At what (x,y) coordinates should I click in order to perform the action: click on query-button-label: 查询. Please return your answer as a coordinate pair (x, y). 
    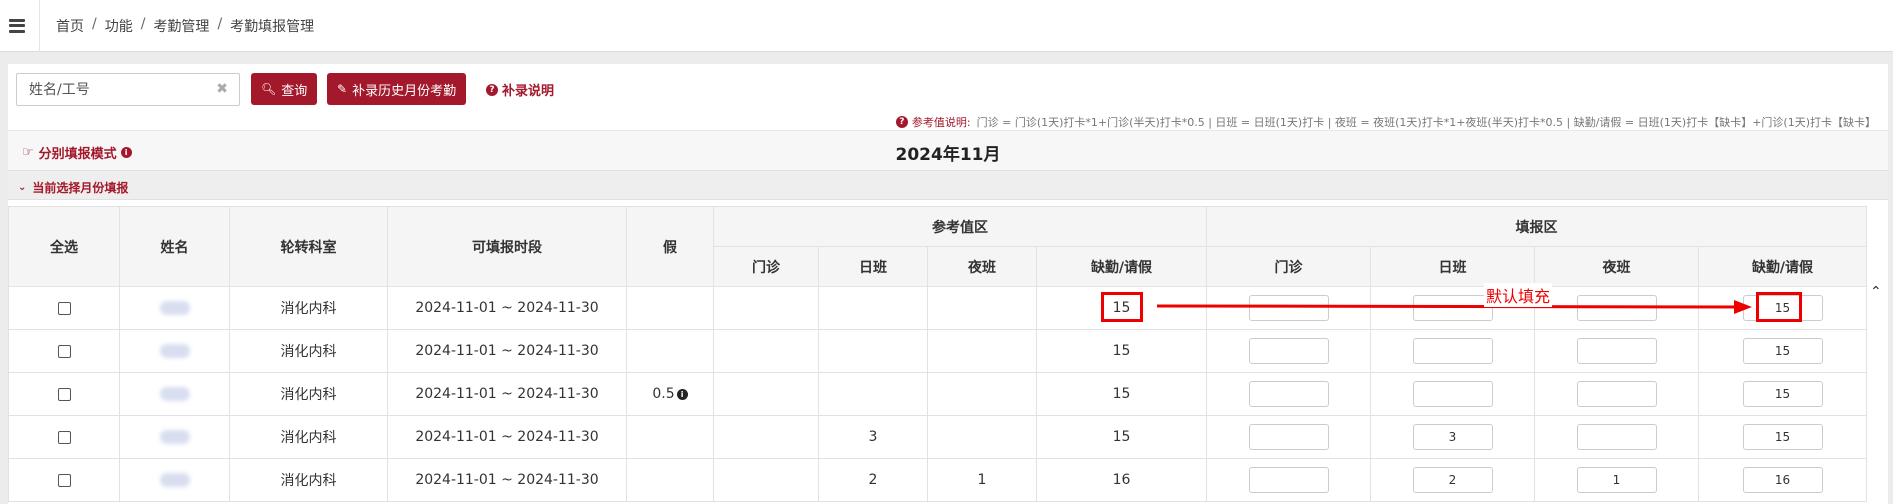
    Looking at the image, I should click on (294, 91).